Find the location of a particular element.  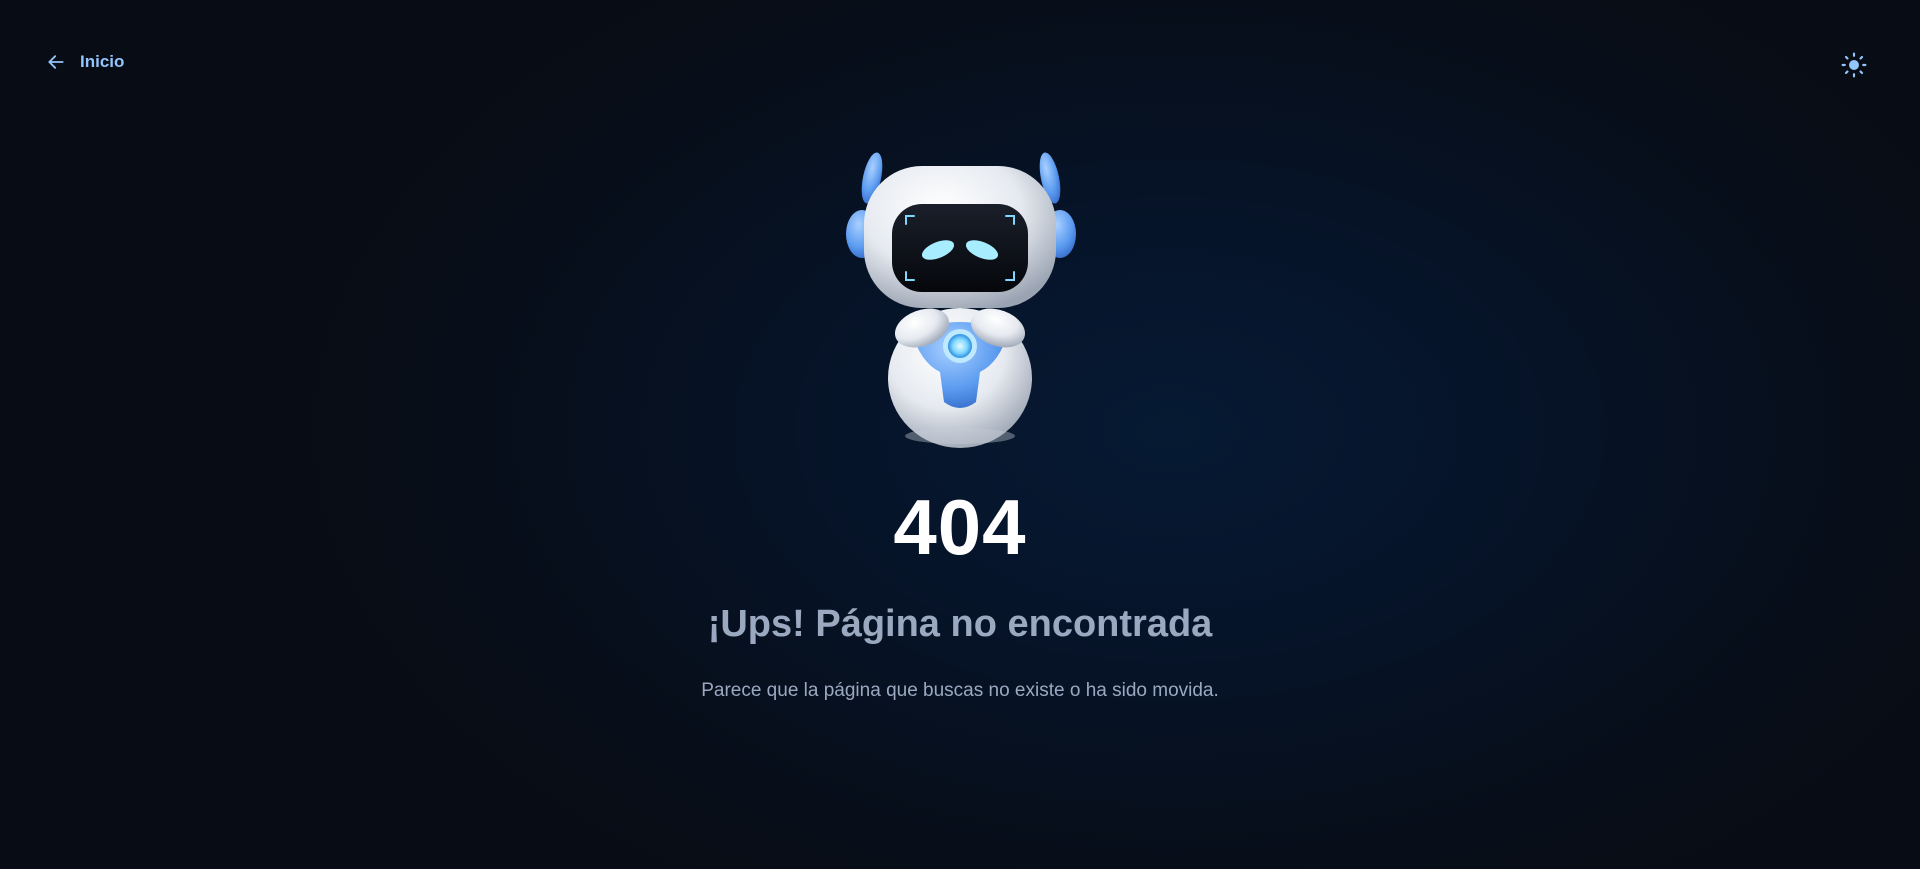

theme-toggle-button is located at coordinates (1854, 65).